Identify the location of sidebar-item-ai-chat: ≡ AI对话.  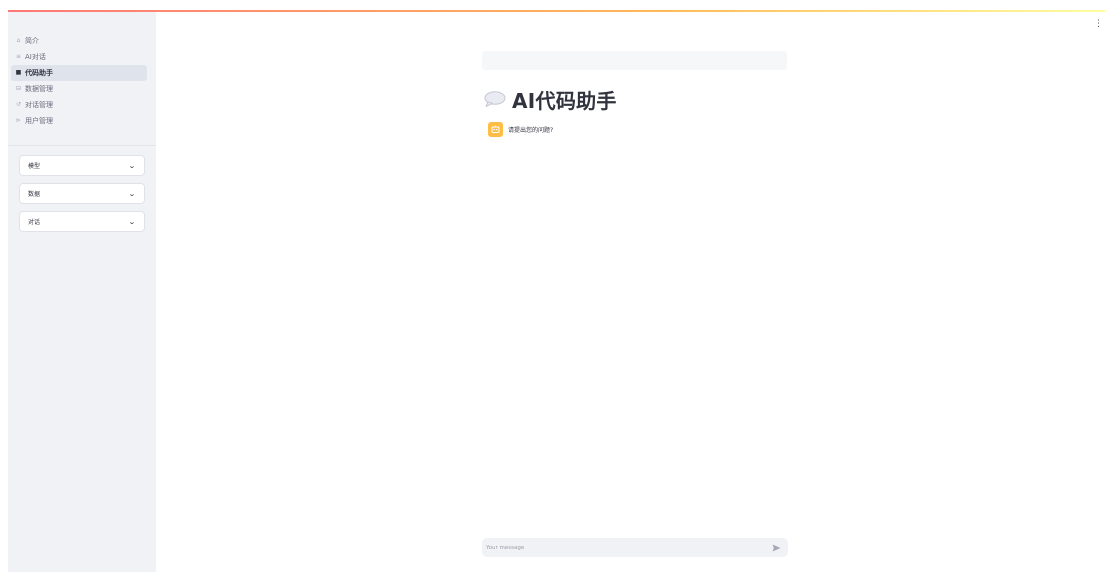
(79, 57).